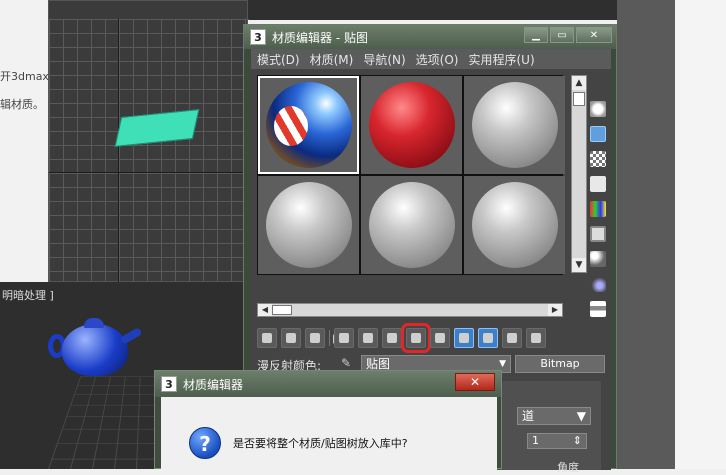 Image resolution: width=726 pixels, height=475 pixels. I want to click on scroll-left-icon: ◀, so click(265, 310).